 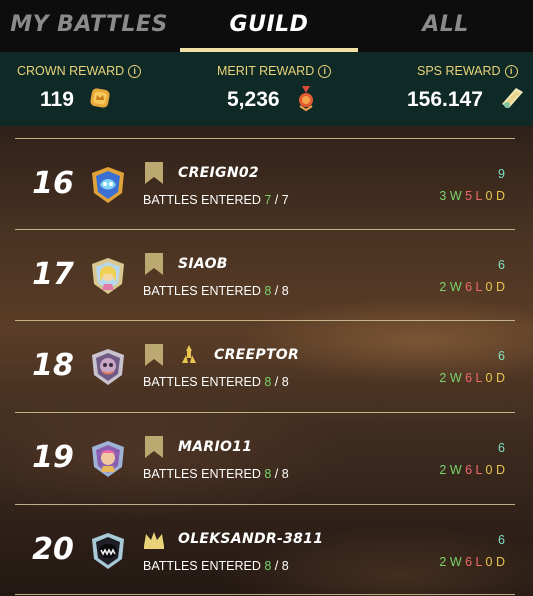 I want to click on battle-tabs: MY BATTLES GUILD ALL, so click(x=266, y=26).